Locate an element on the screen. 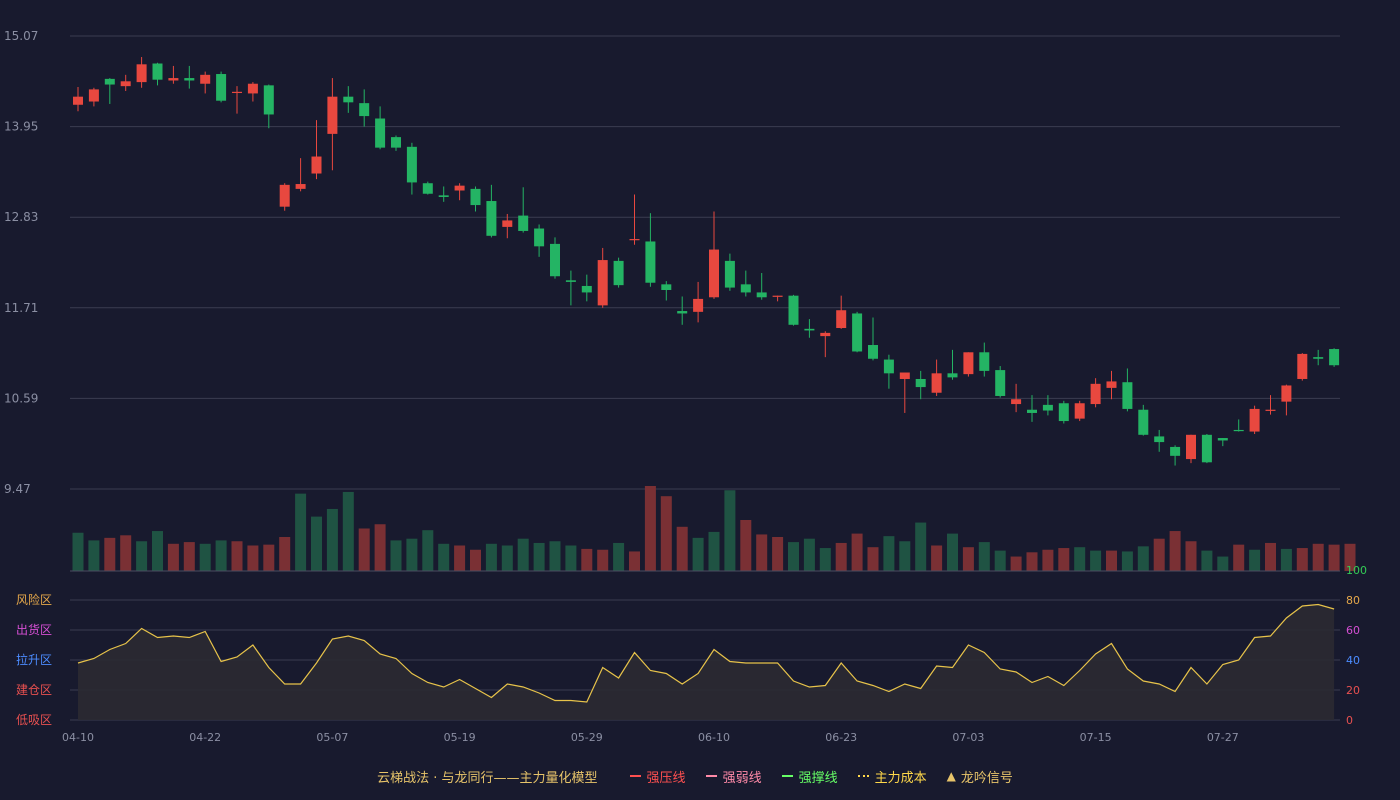 This screenshot has width=1400, height=800. legend-item-strength-line: 强弱线 is located at coordinates (733, 776).